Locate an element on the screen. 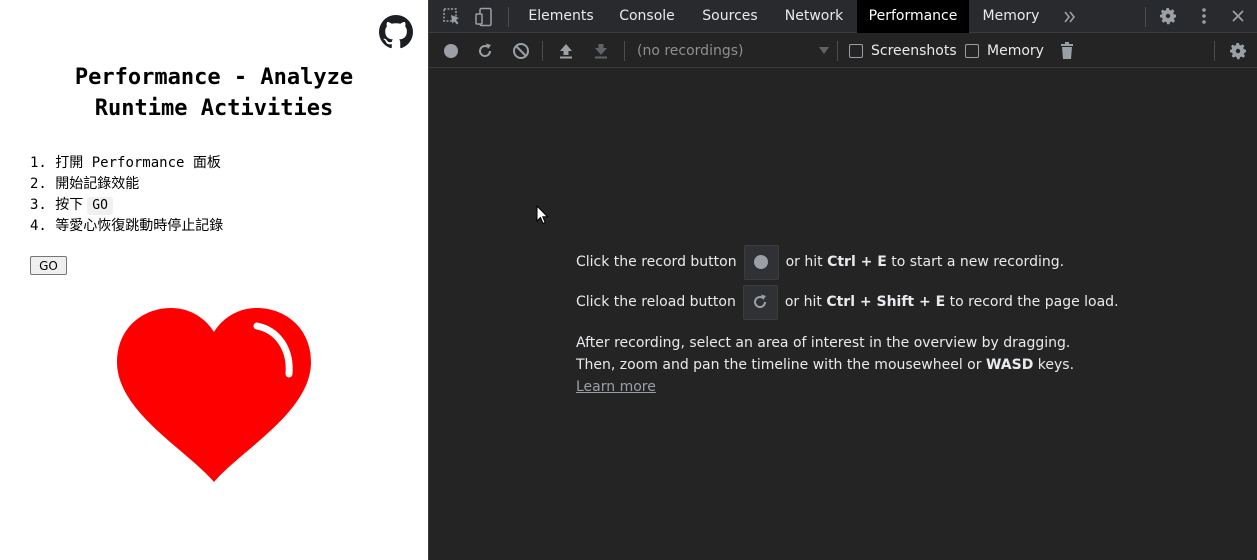 This screenshot has width=1257, height=560. go-button: GO is located at coordinates (48, 265).